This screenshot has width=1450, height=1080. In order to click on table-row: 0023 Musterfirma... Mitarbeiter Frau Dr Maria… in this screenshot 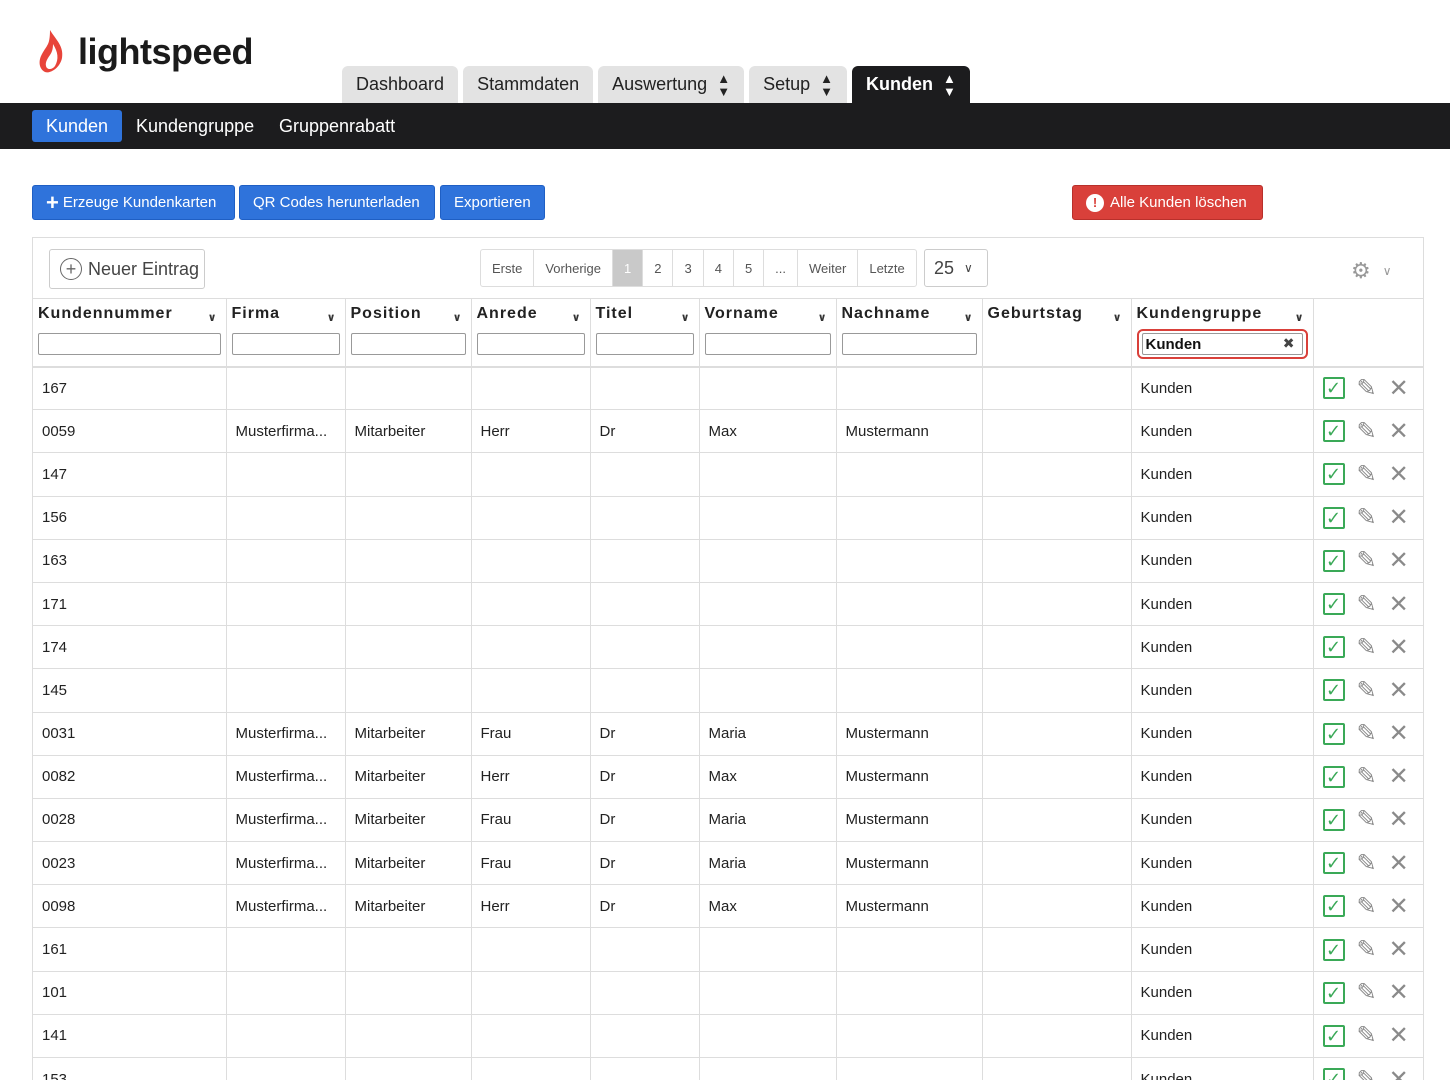, I will do `click(728, 863)`.